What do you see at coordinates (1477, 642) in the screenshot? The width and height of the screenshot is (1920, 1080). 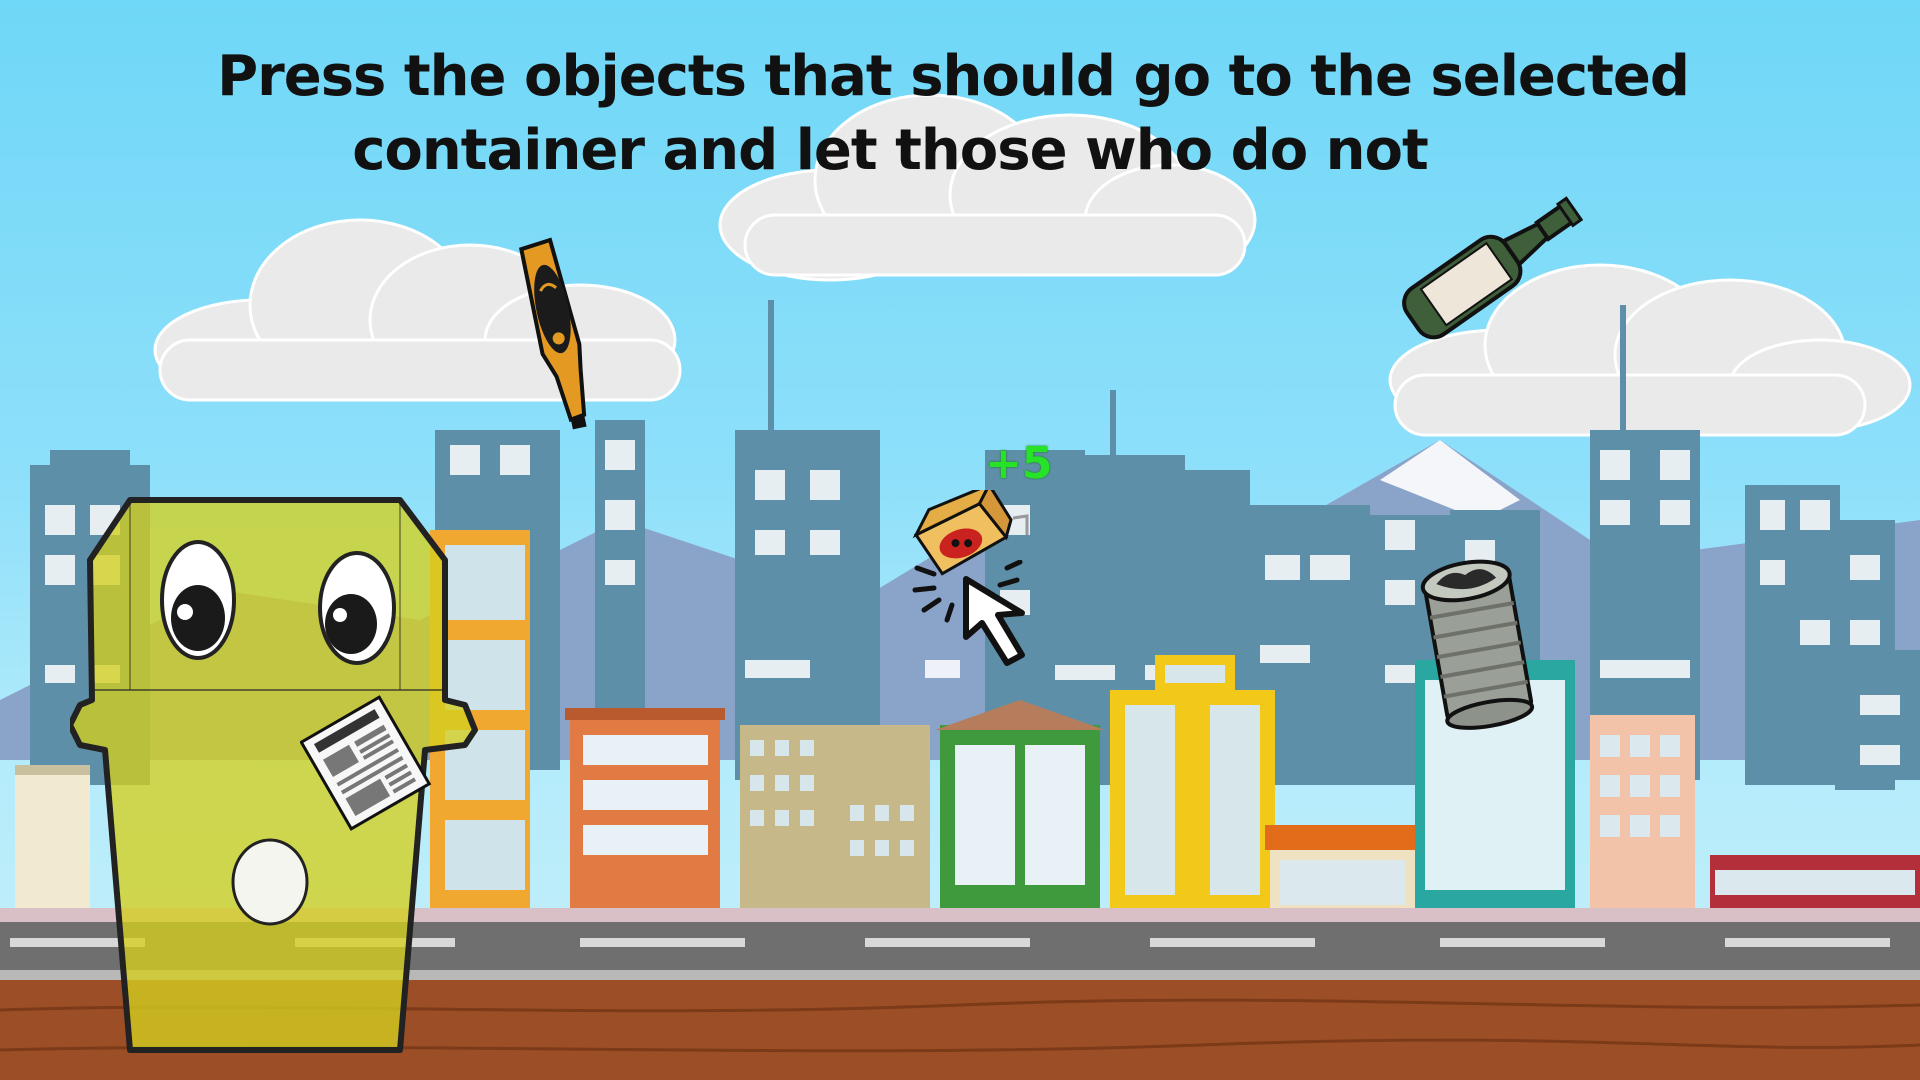 I see `tin-can-object` at bounding box center [1477, 642].